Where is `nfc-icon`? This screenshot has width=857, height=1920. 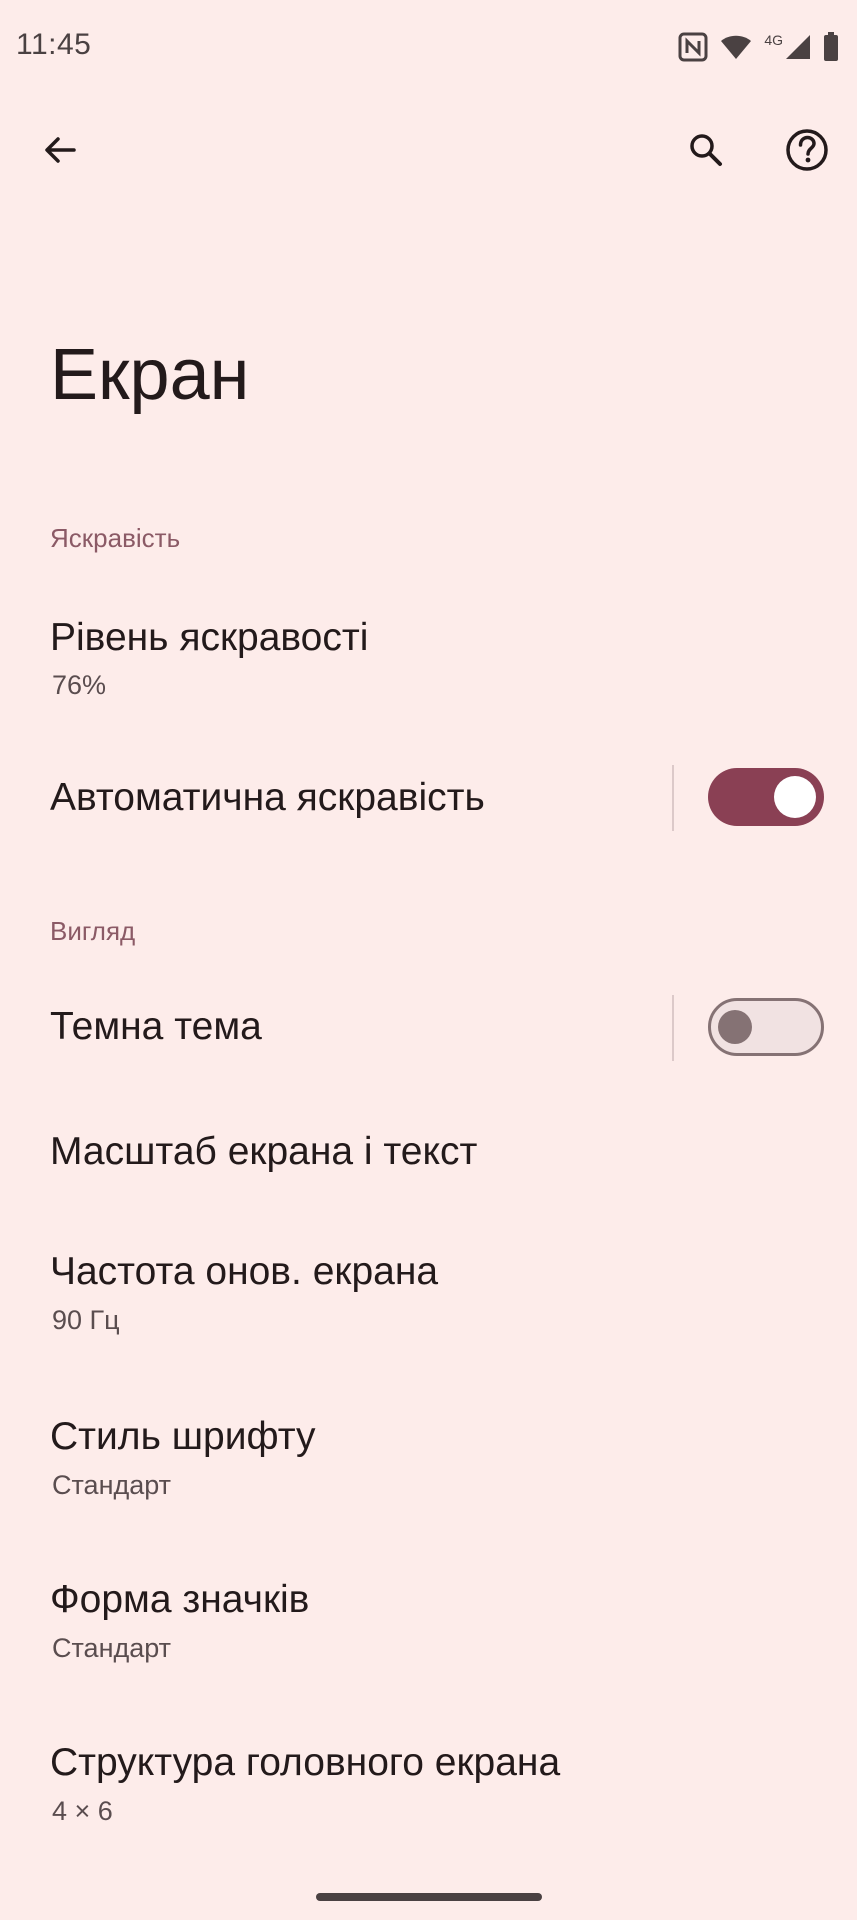
nfc-icon is located at coordinates (693, 47).